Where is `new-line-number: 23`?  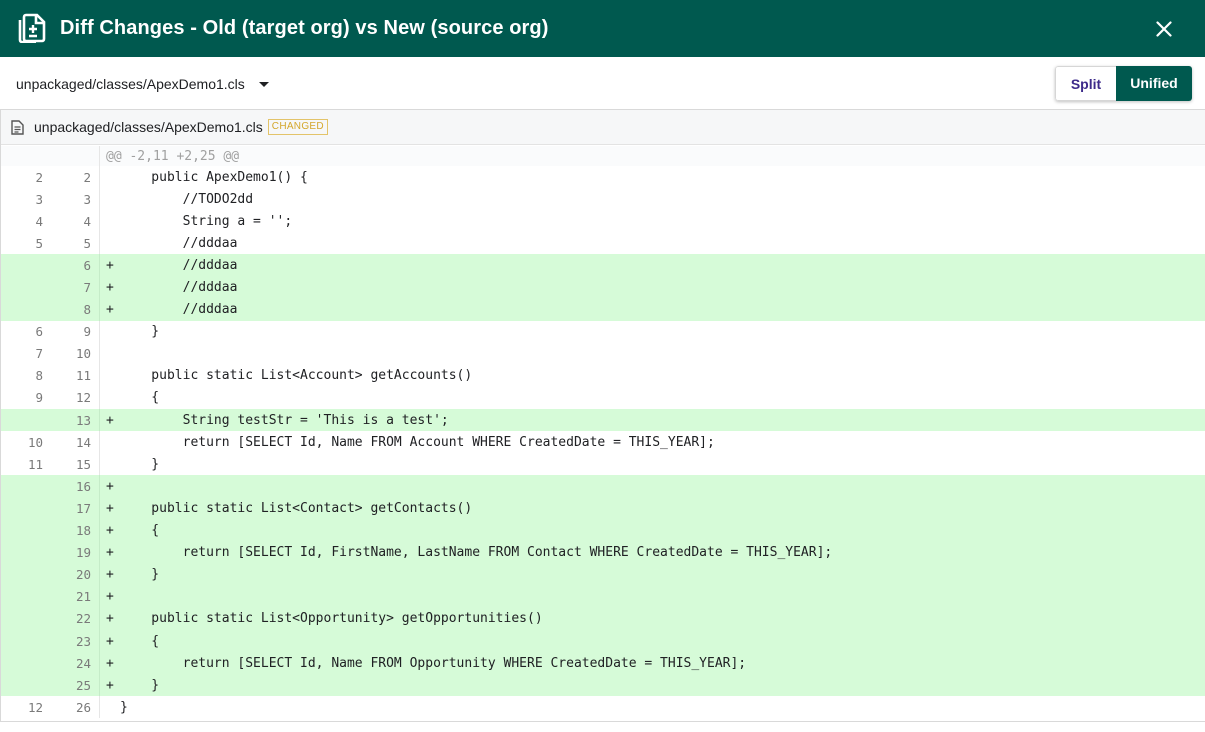 new-line-number: 23 is located at coordinates (83, 641).